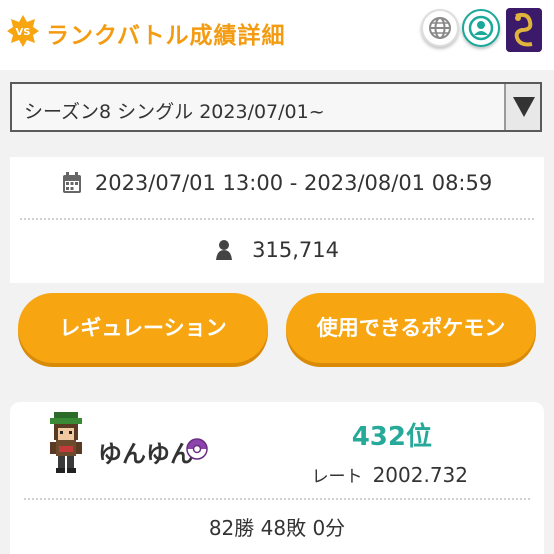 The image size is (554, 554). What do you see at coordinates (337, 477) in the screenshot?
I see `rate-label: レート` at bounding box center [337, 477].